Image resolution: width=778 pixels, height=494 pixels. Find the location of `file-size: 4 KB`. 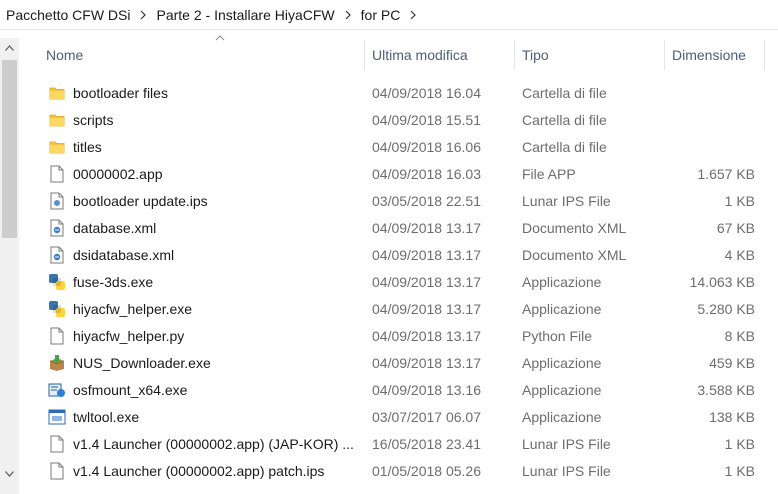

file-size: 4 KB is located at coordinates (739, 254).